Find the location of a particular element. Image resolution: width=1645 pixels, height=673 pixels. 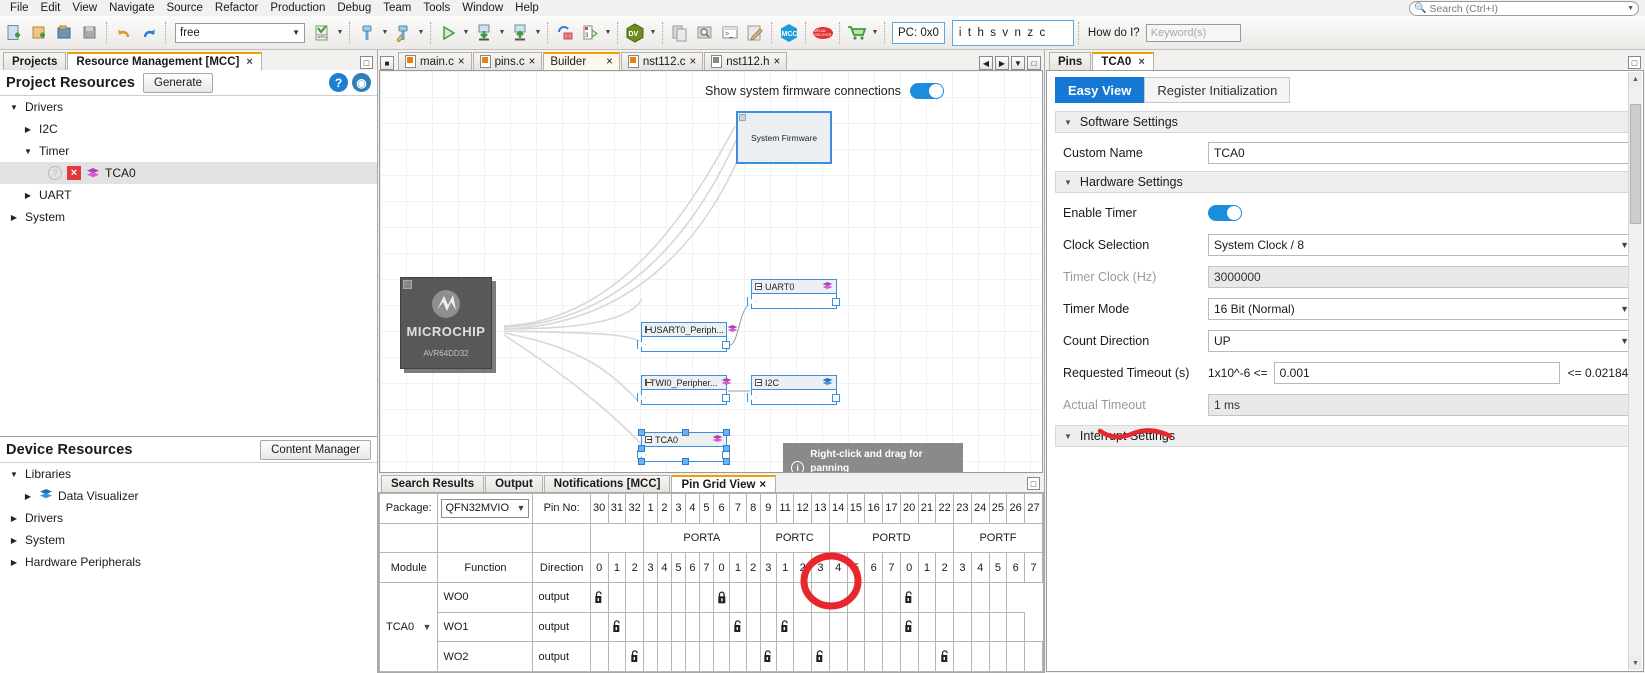

scroll-up-icon: ▲ is located at coordinates (1635, 79).